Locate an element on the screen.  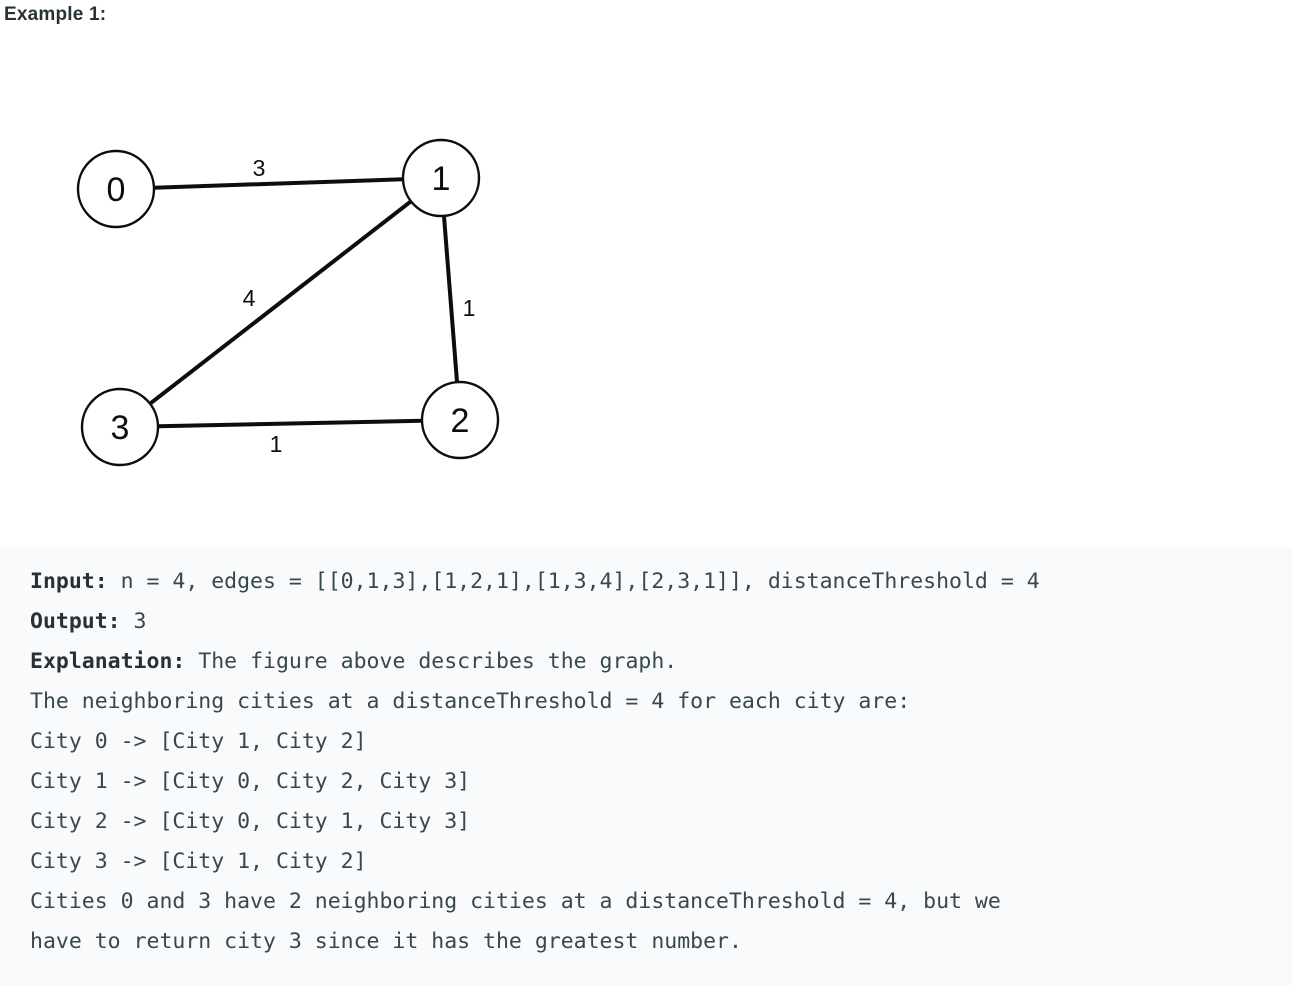
code-line: City 3 -> [City 1, City 2] is located at coordinates (661, 862).